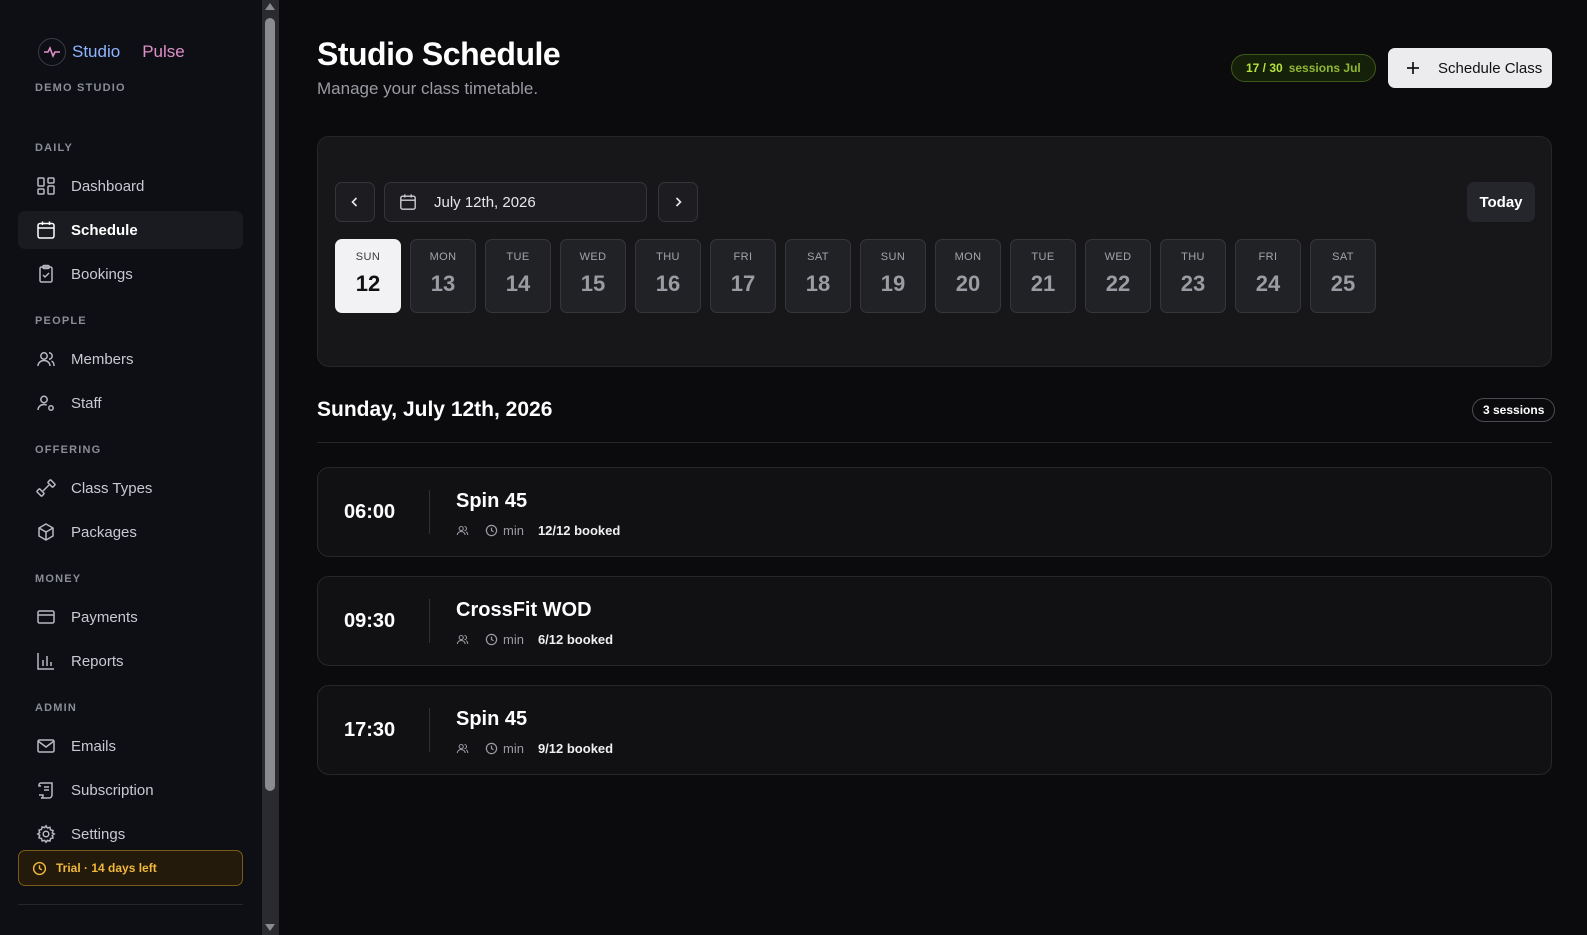  I want to click on scroll-down-icon, so click(270, 927).